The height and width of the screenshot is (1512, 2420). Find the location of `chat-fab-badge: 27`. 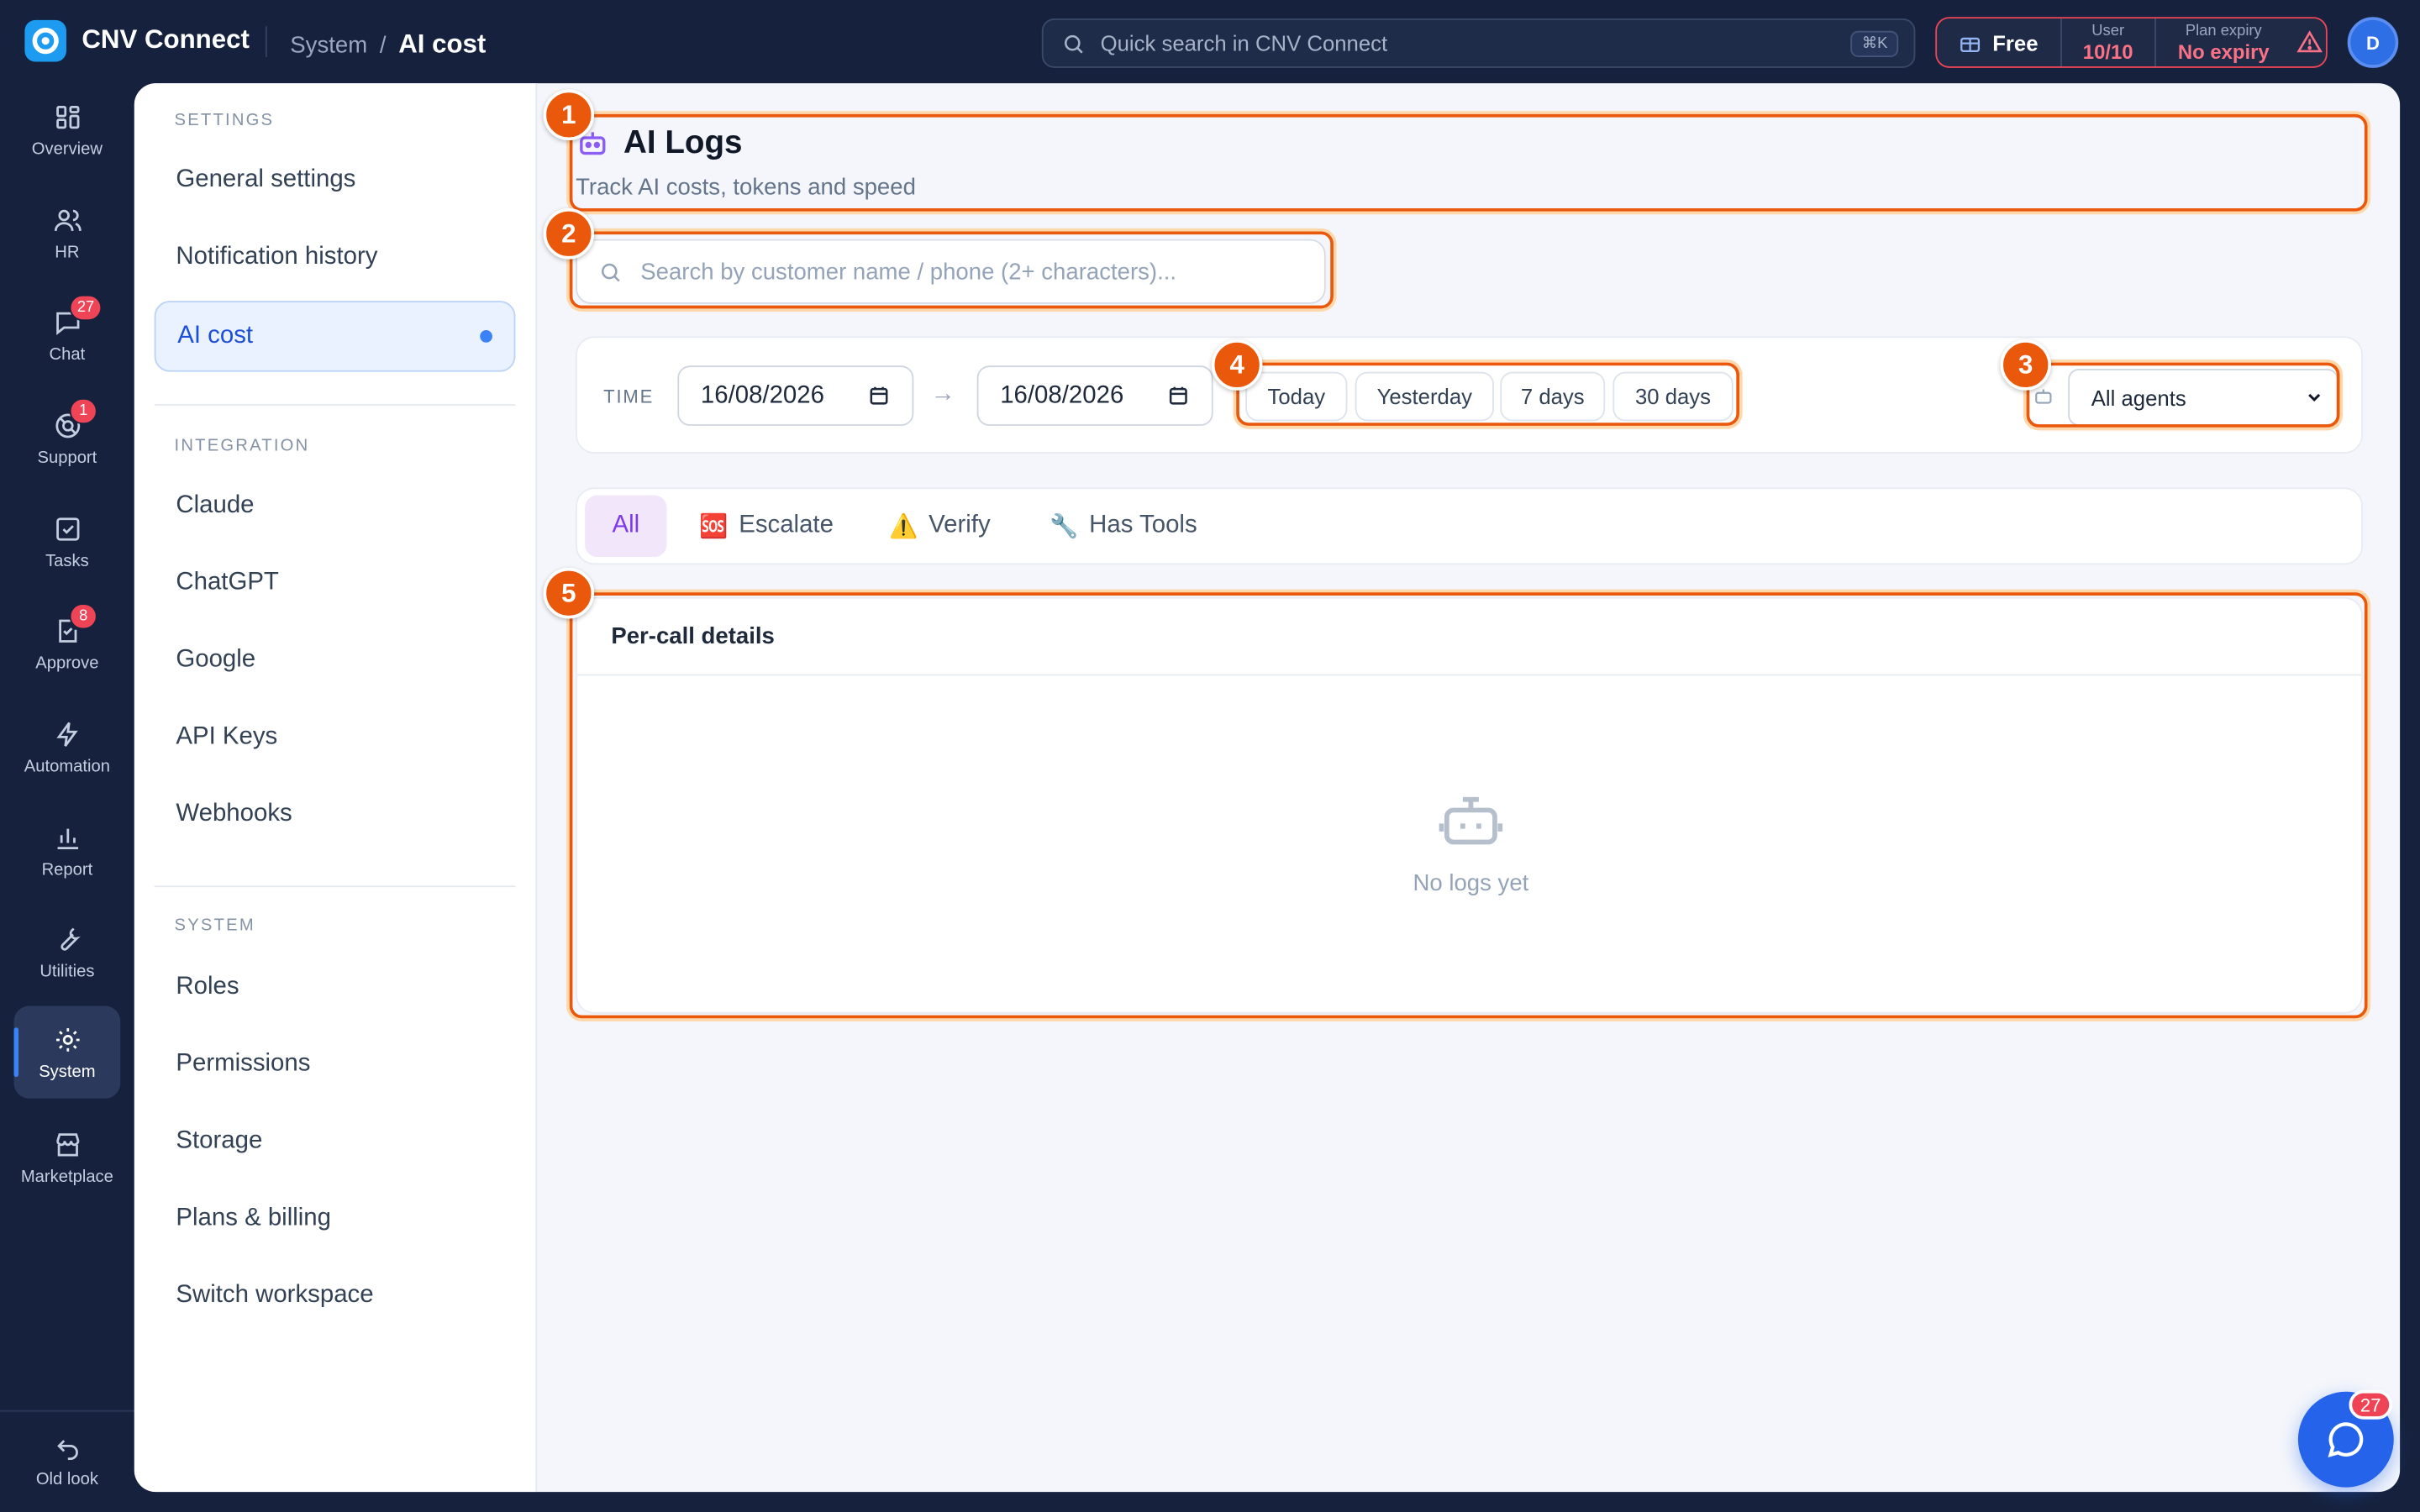

chat-fab-badge: 27 is located at coordinates (2370, 1404).